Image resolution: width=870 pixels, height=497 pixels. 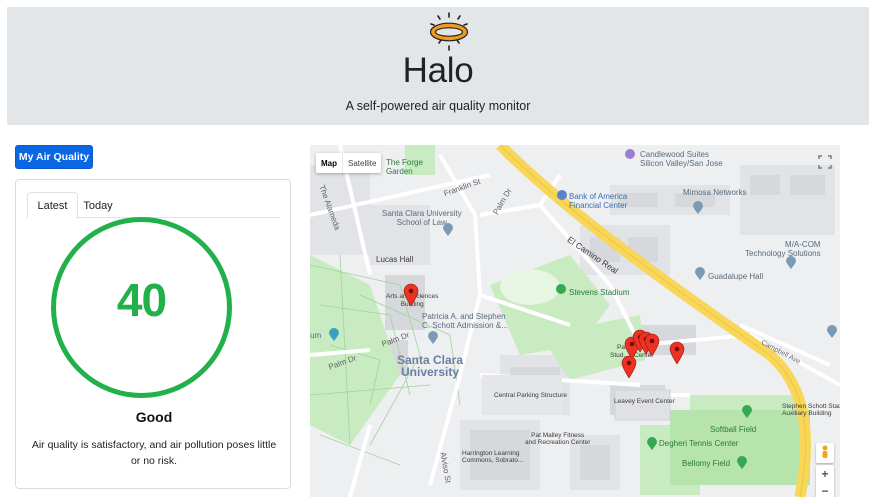 What do you see at coordinates (329, 163) in the screenshot?
I see `map-type-map: Map` at bounding box center [329, 163].